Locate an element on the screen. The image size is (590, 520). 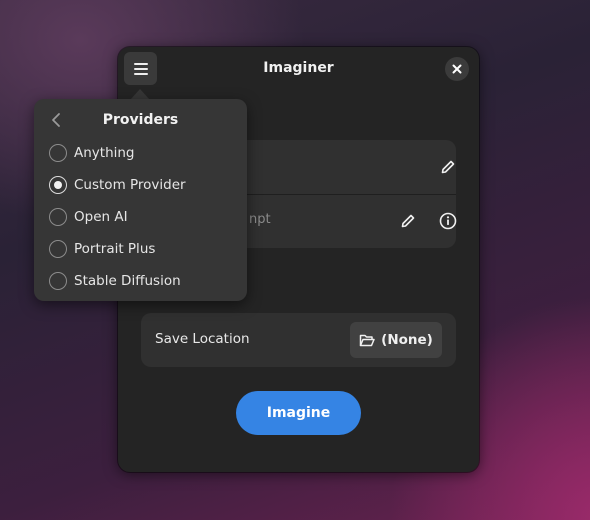
folder-open-icon is located at coordinates (367, 340).